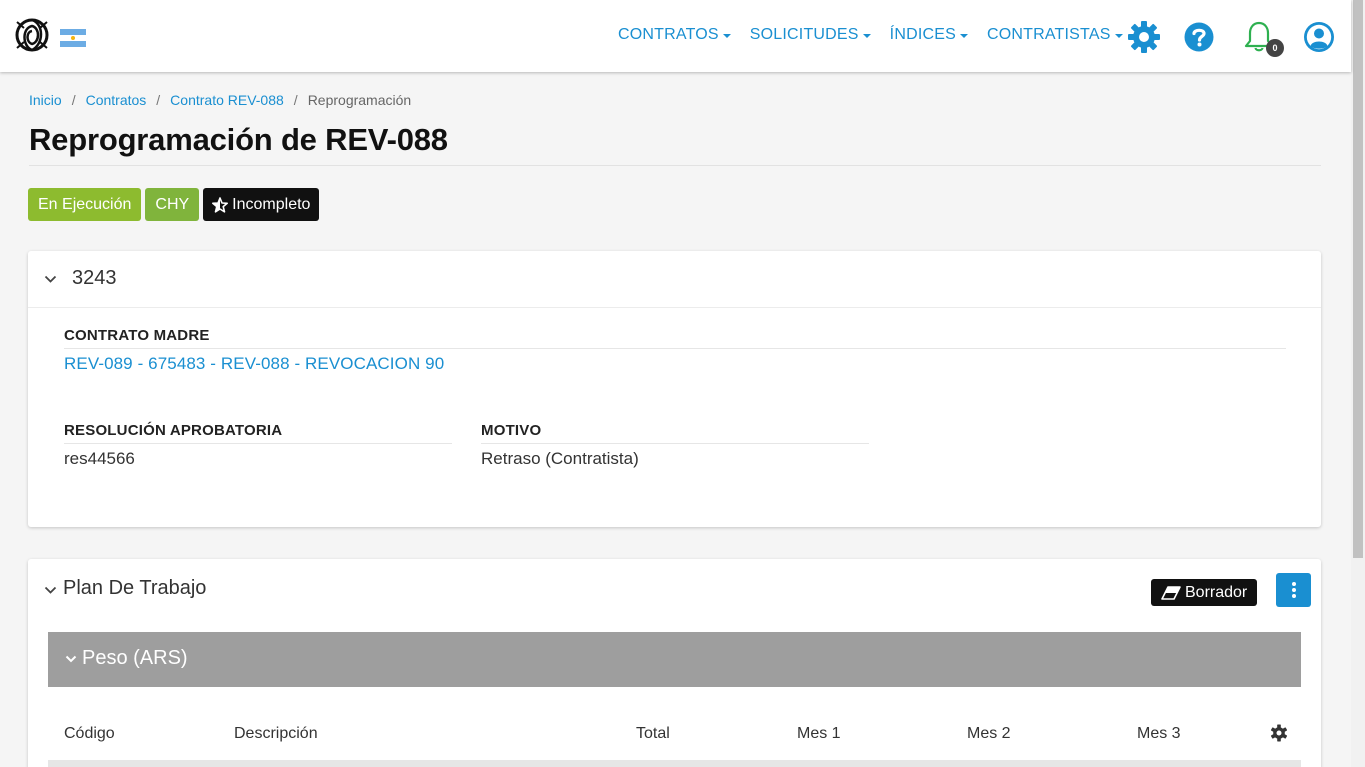 This screenshot has height=767, width=1365. What do you see at coordinates (674, 659) in the screenshot?
I see `peso-ars-section-header: Peso (ARS)` at bounding box center [674, 659].